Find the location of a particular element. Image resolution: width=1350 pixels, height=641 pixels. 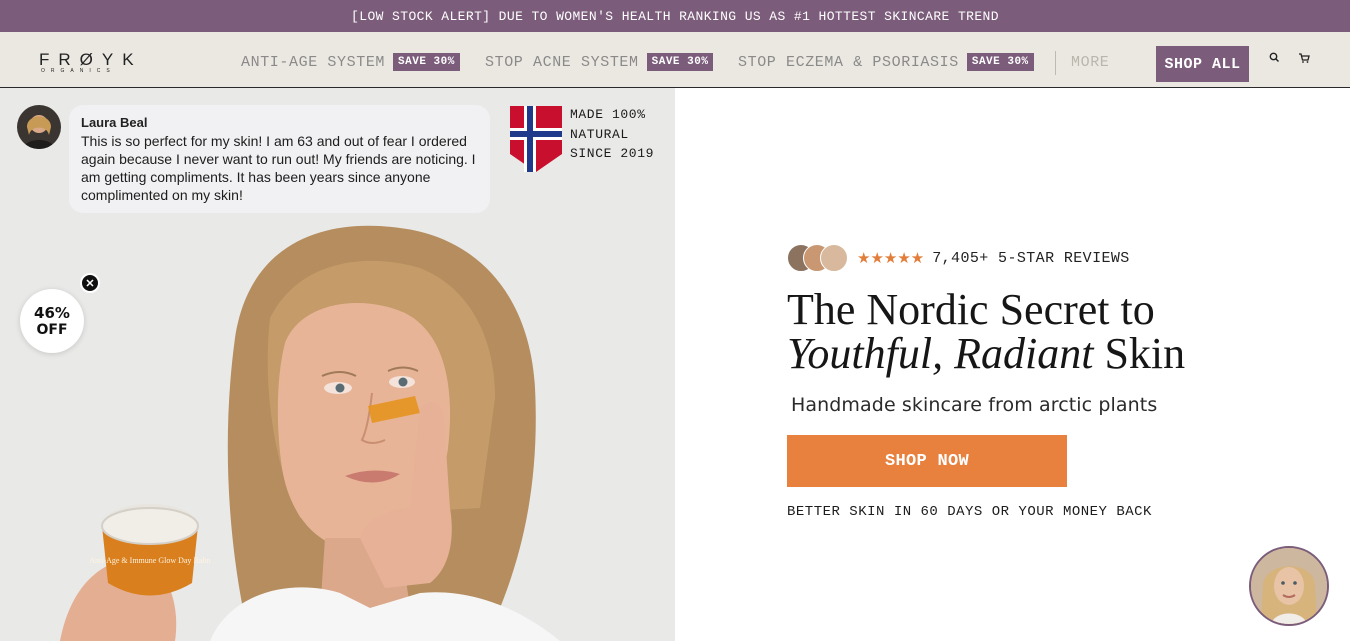

headline-italic: Youthful, Radiant is located at coordinates (940, 353).